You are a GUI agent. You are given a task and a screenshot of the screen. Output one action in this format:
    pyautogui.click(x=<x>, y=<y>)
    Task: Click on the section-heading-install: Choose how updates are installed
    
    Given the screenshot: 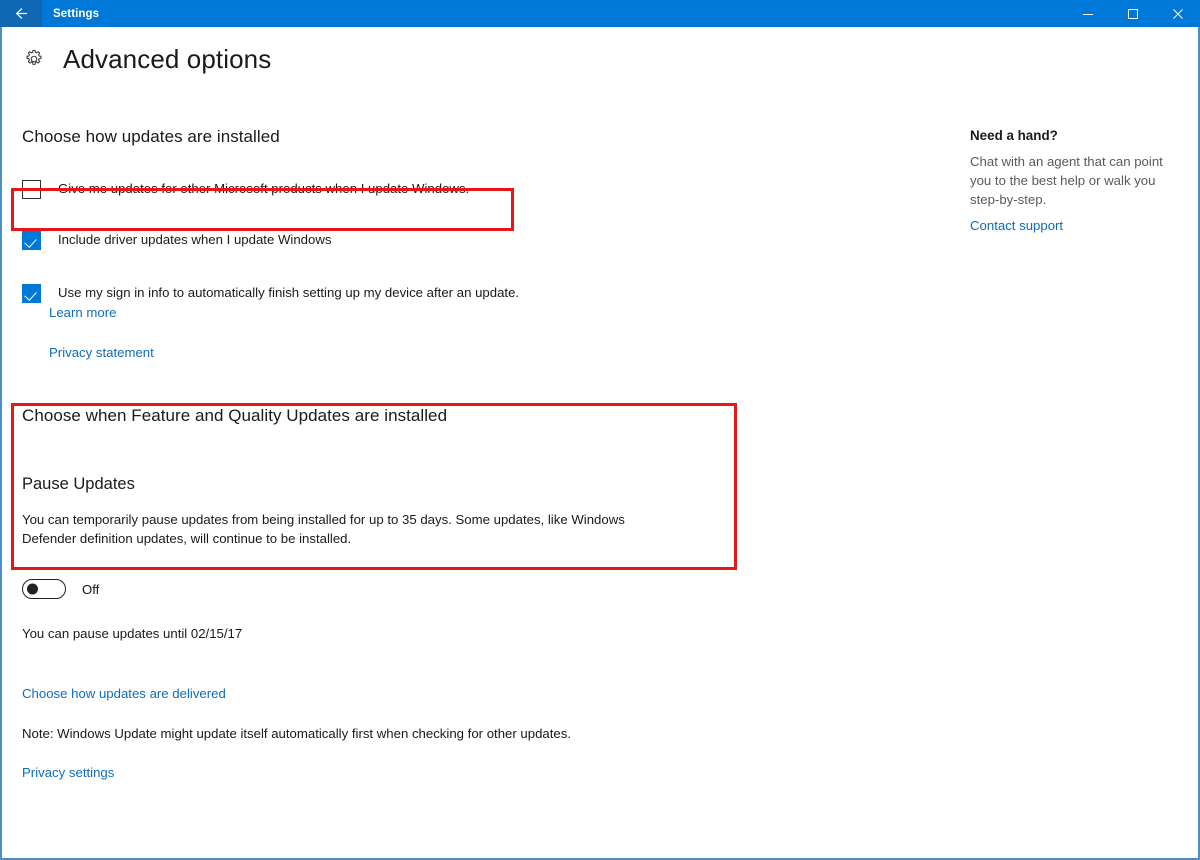 What is the action you would take?
    pyautogui.click(x=151, y=136)
    